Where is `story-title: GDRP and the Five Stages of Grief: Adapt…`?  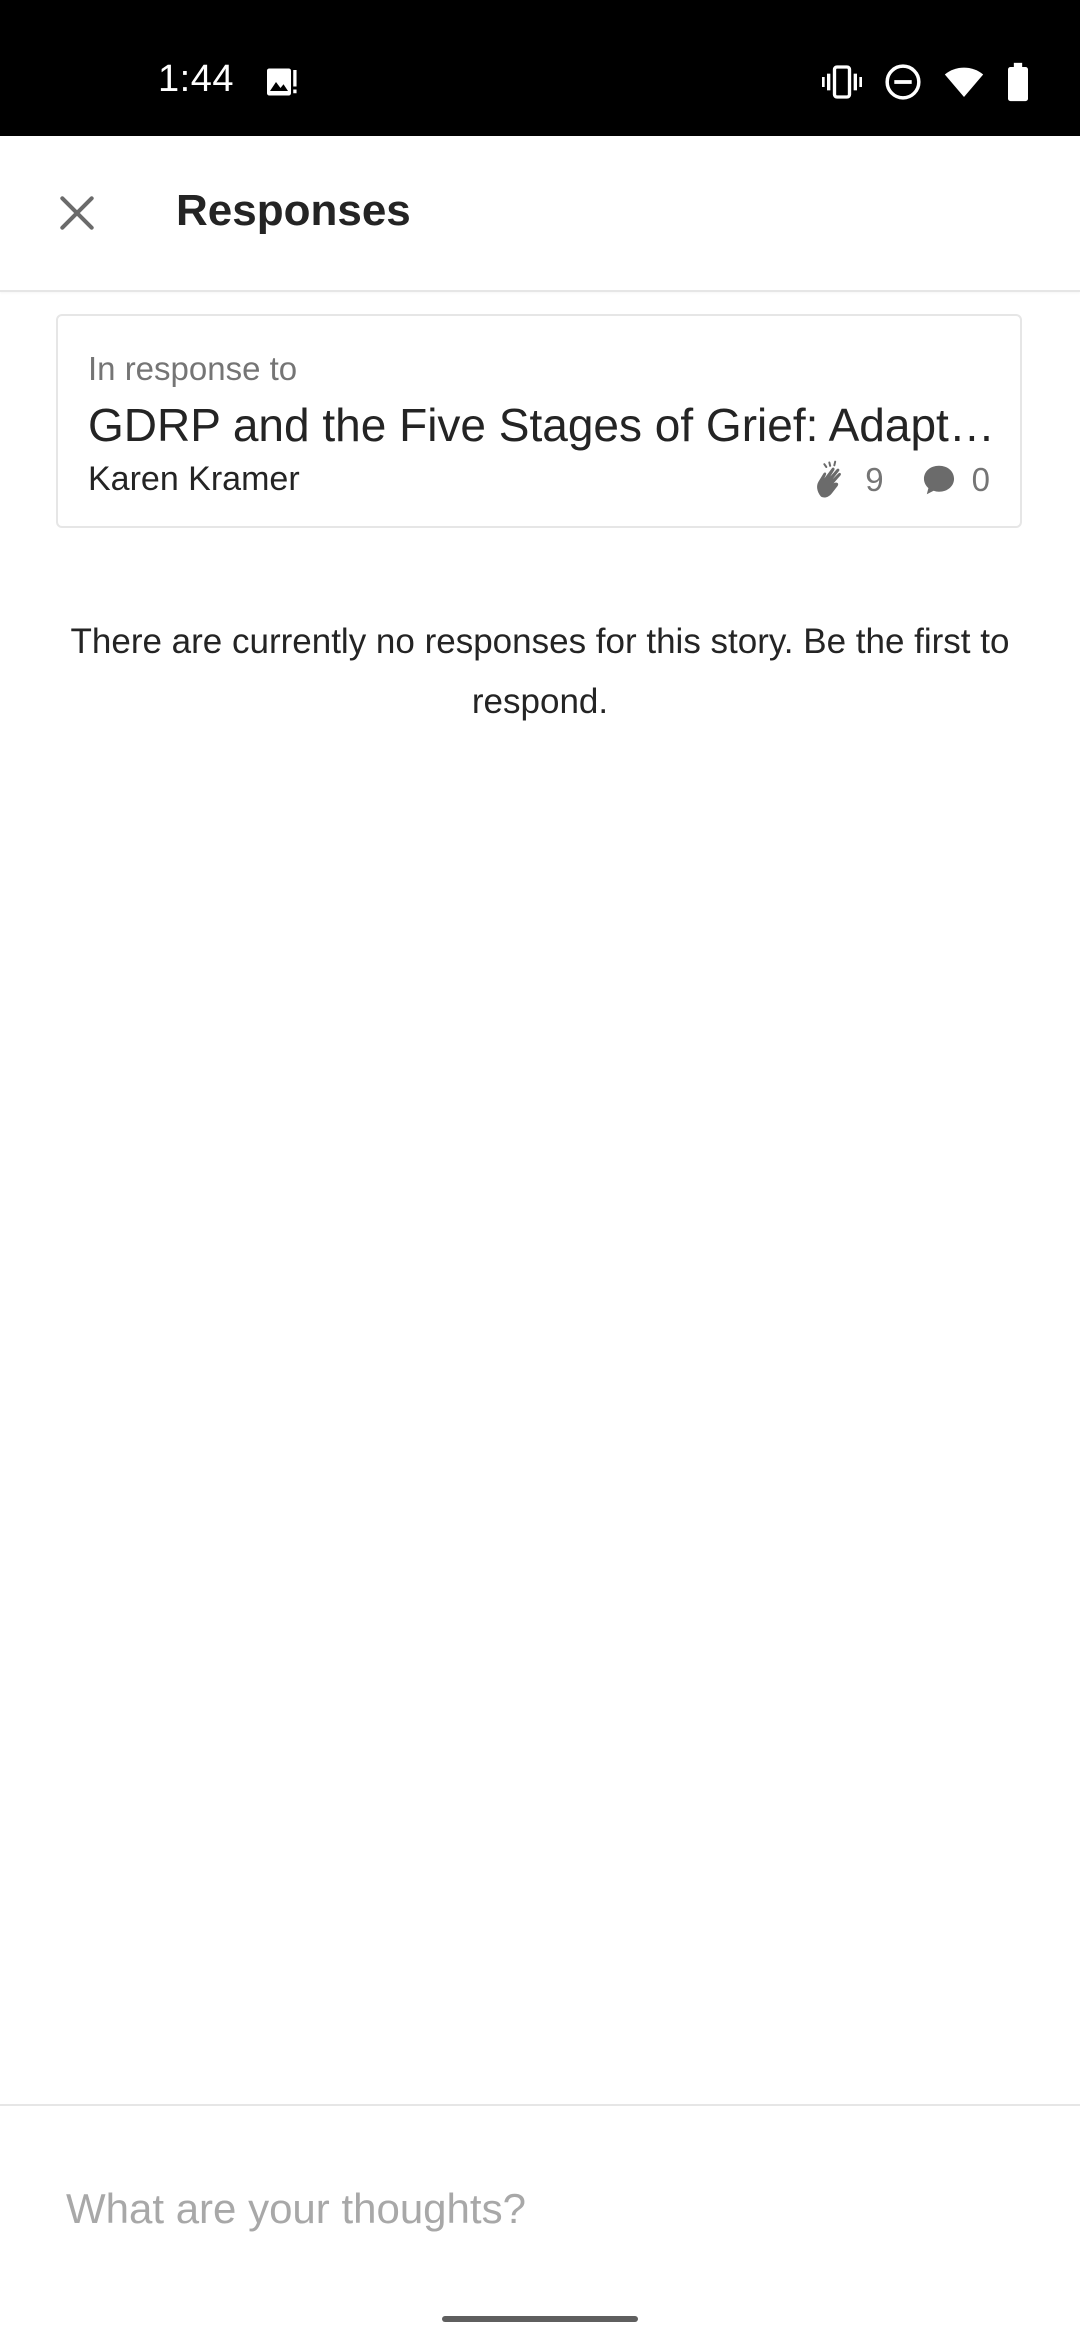 story-title: GDRP and the Five Stages of Grief: Adapt… is located at coordinates (543, 425).